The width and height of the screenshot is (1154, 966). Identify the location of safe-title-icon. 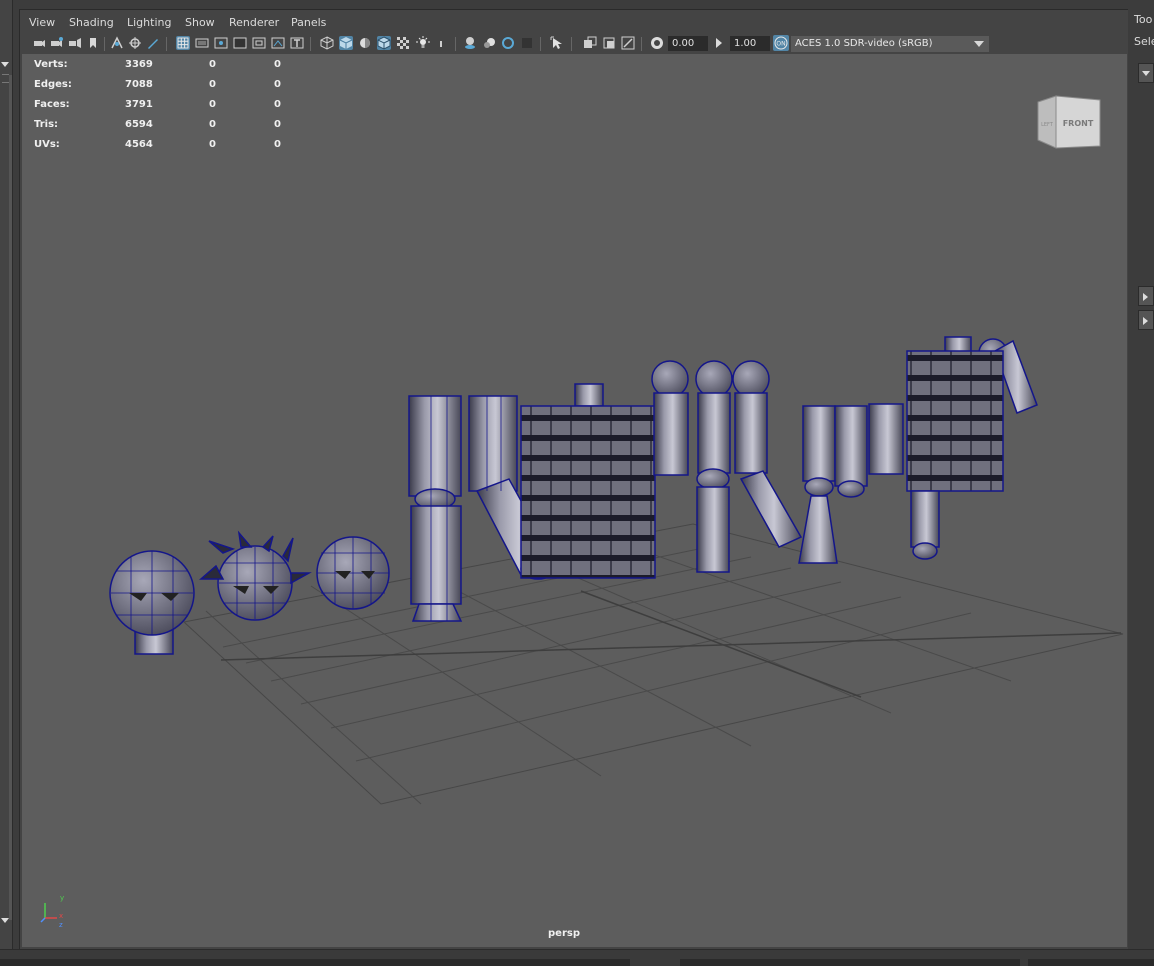
(297, 43).